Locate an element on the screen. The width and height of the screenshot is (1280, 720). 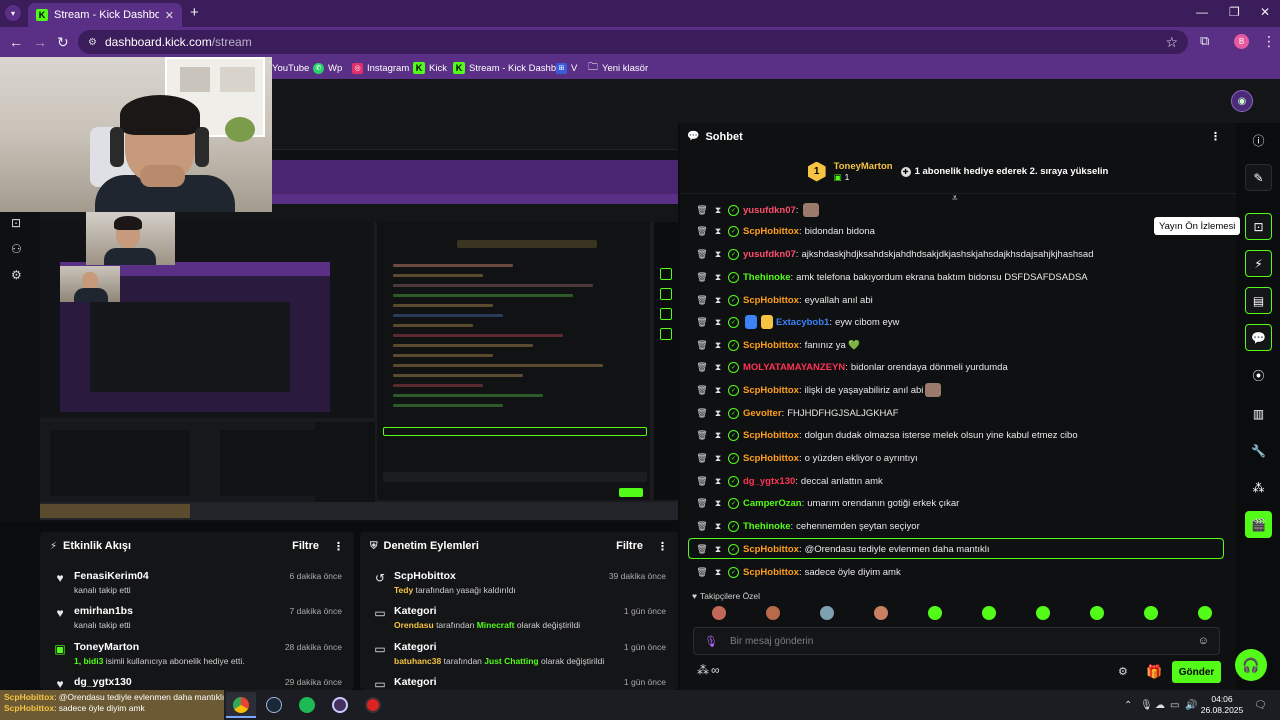
chat-message: 🗑 ⧗ ✓ Extacybob1: eyw cibom eyw is located at coordinates (797, 322).